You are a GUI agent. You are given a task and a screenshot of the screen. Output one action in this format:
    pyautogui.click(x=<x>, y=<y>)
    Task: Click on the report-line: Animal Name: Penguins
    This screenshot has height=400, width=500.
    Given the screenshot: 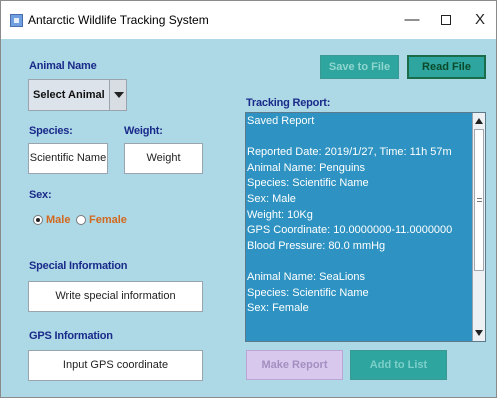 What is the action you would take?
    pyautogui.click(x=306, y=167)
    